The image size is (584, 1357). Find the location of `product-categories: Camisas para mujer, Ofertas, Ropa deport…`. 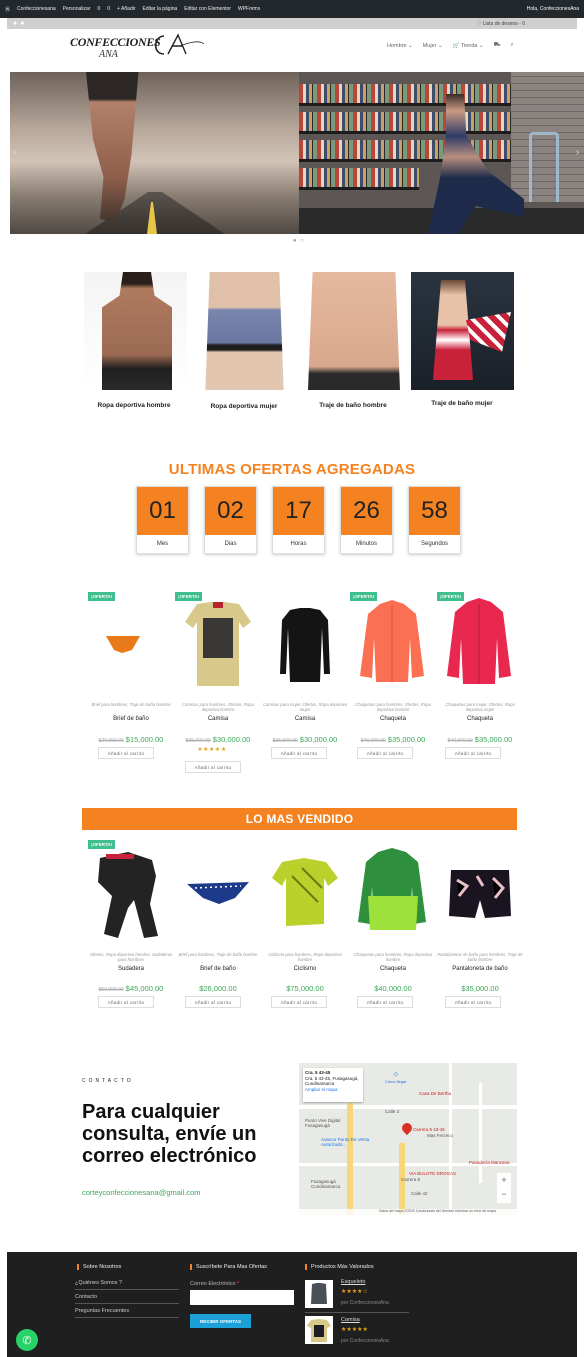

product-categories: Camisas para mujer, Ofertas, Ropa deport… is located at coordinates (305, 707).